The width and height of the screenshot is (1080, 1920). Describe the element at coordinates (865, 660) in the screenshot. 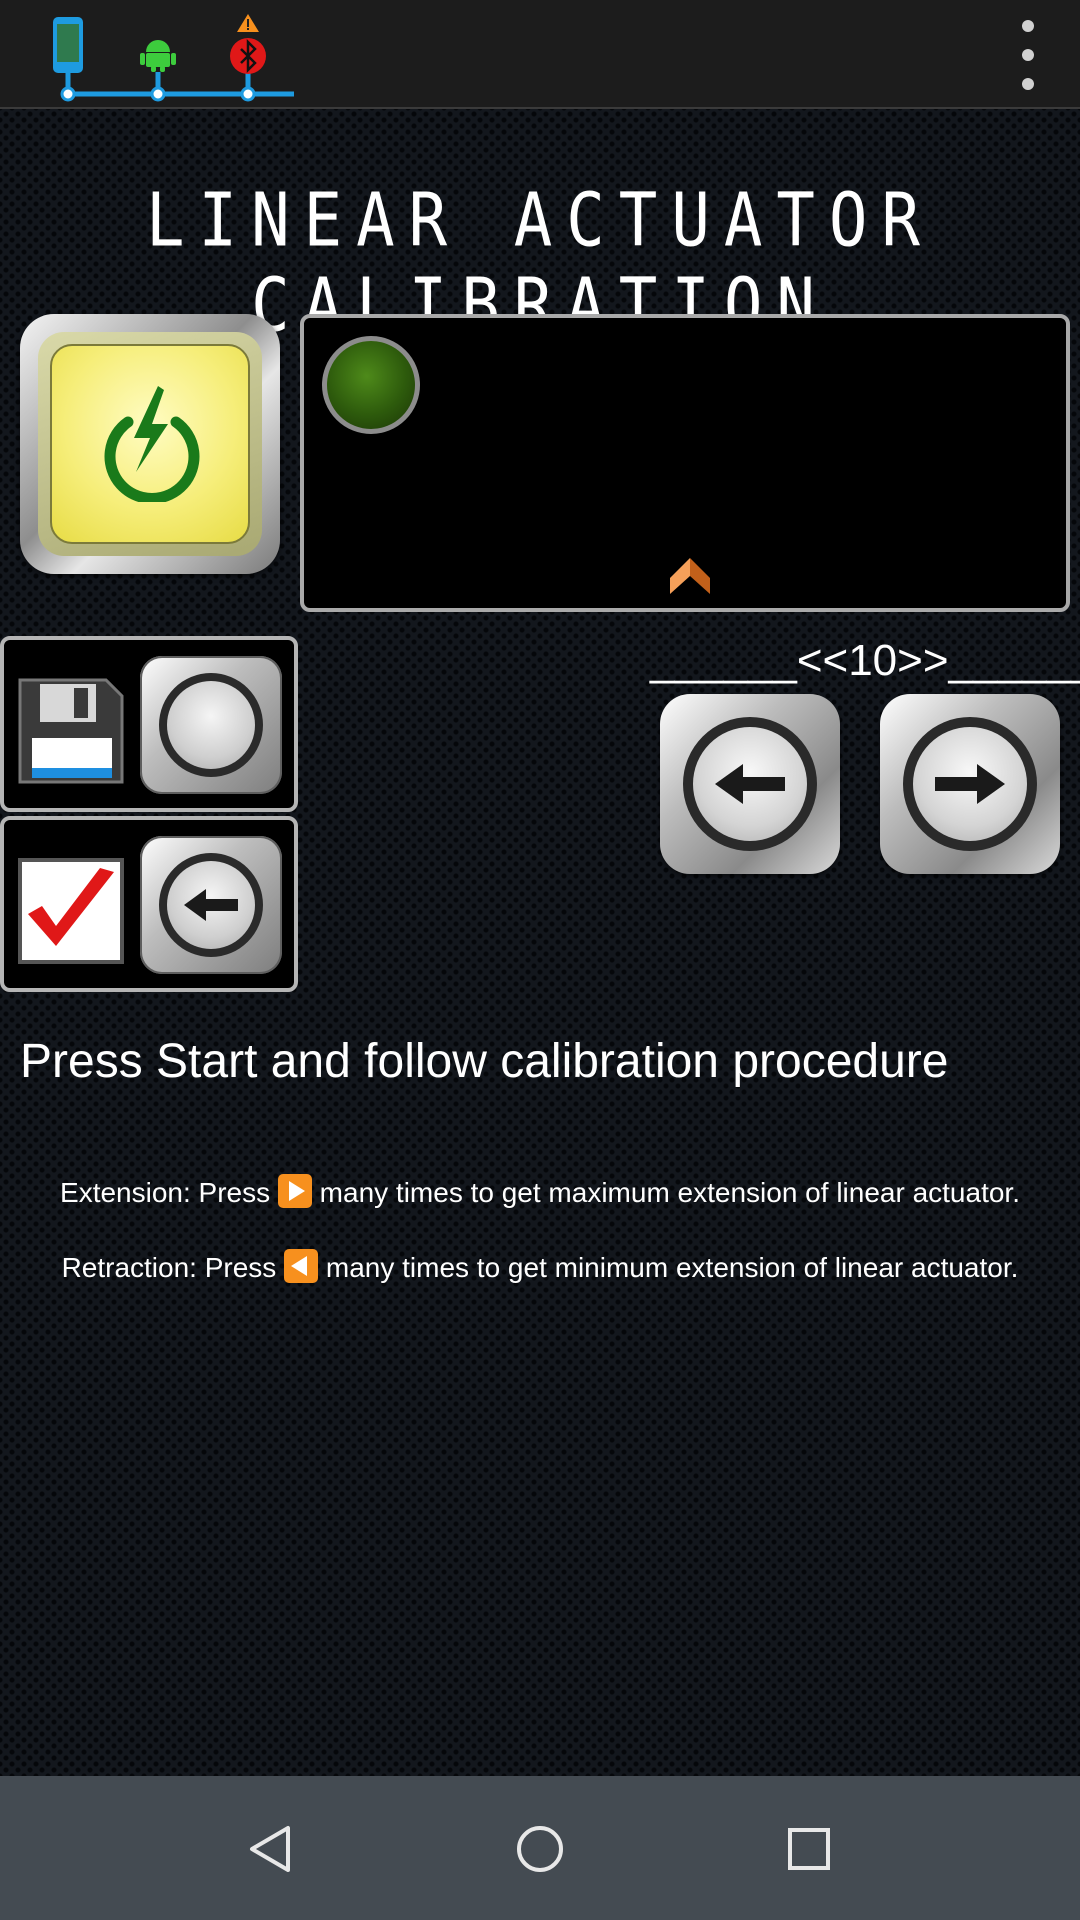

I see `step-size-label: ______<<10>>______` at that location.